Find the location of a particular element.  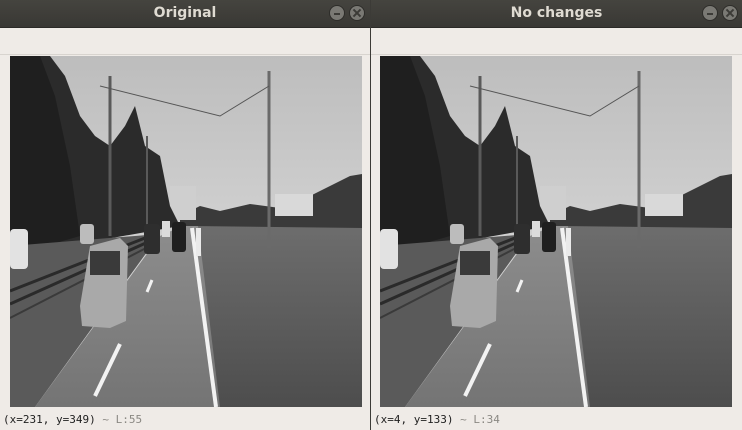

status-bar: (x=4, y=133) ~ L:34 is located at coordinates (437, 420).